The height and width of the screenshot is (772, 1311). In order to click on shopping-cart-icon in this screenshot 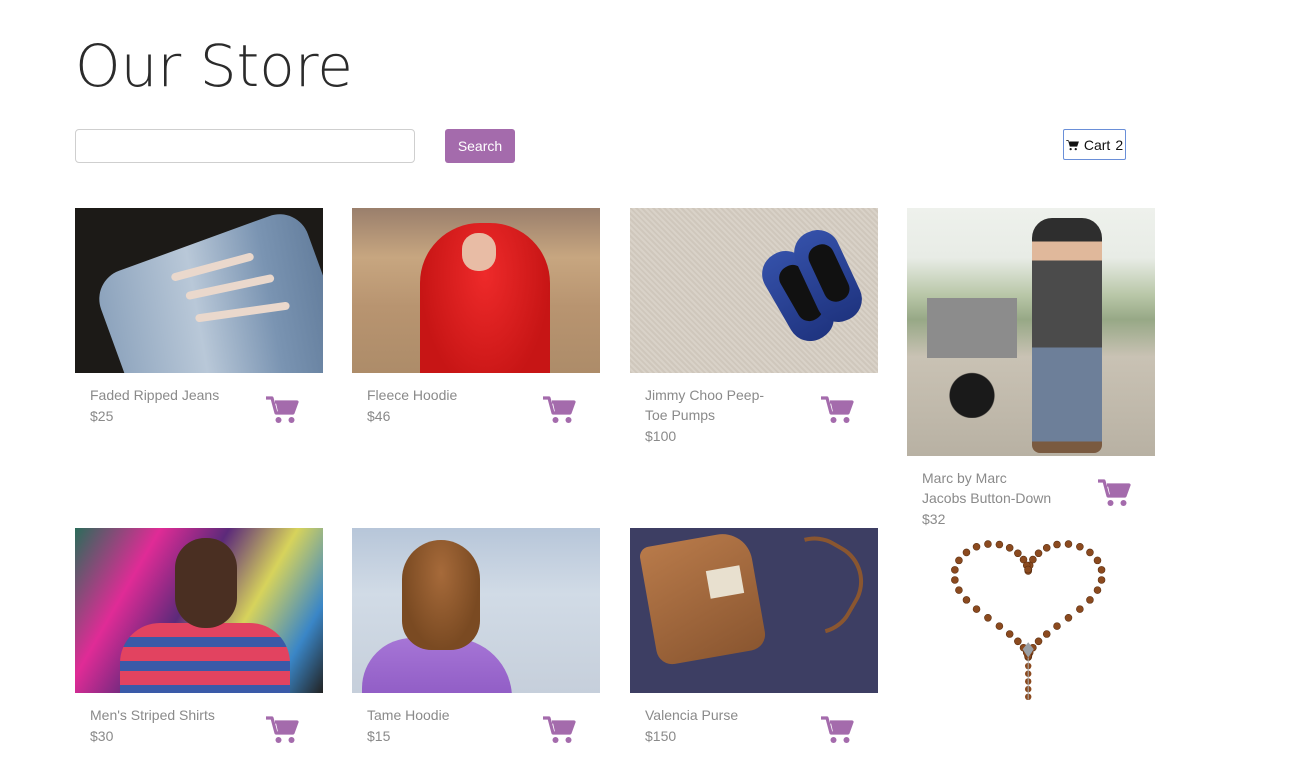, I will do `click(1072, 144)`.